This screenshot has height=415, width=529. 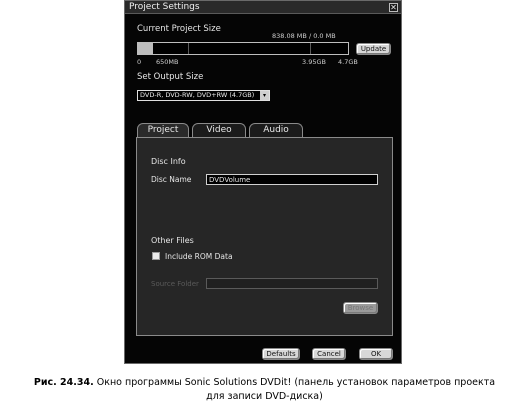 I want to click on tab-audio: Audio, so click(x=276, y=130).